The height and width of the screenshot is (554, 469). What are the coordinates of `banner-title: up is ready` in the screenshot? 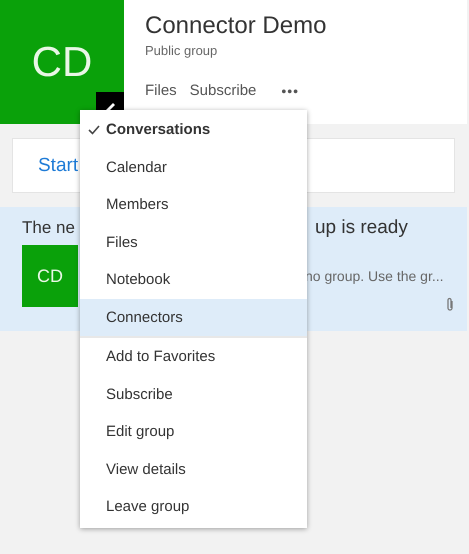 It's located at (361, 228).